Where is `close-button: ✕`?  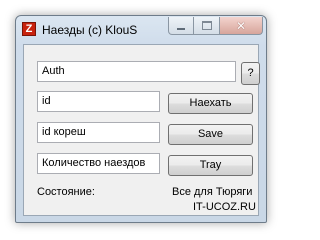
close-button: ✕ is located at coordinates (241, 26).